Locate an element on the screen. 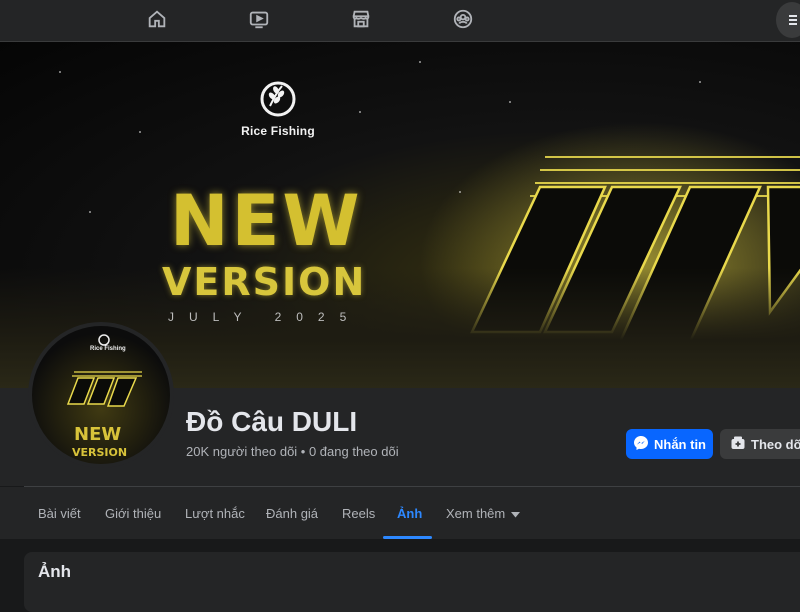 The height and width of the screenshot is (612, 800). follow-icon is located at coordinates (738, 444).